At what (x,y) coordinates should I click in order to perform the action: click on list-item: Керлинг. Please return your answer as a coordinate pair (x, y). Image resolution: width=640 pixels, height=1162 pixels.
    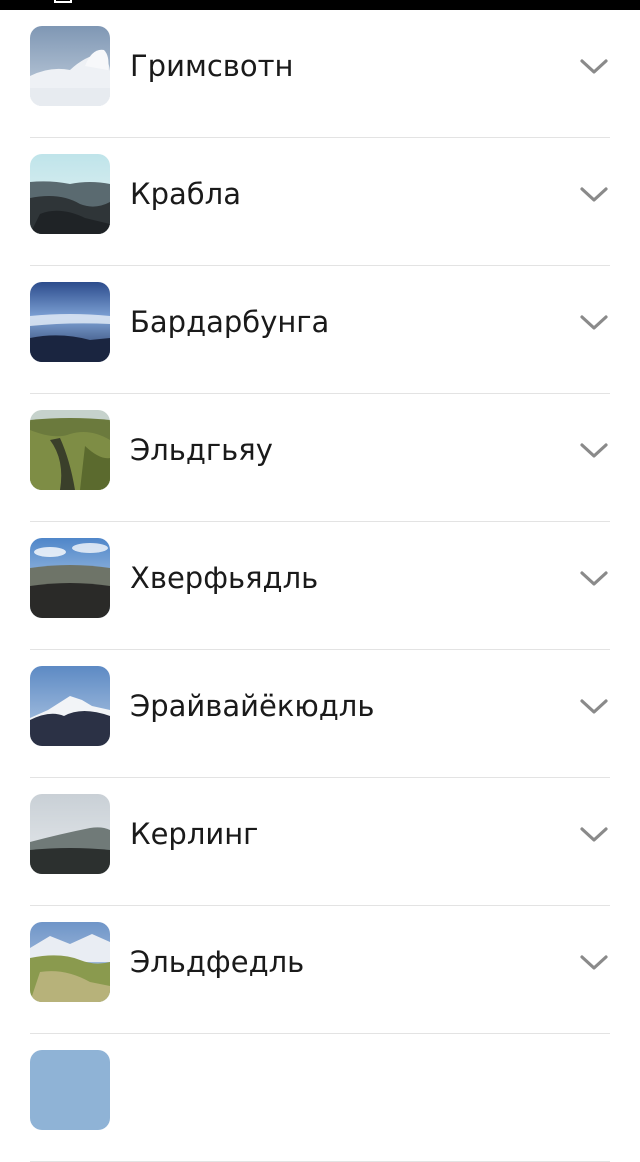
    Looking at the image, I should click on (320, 842).